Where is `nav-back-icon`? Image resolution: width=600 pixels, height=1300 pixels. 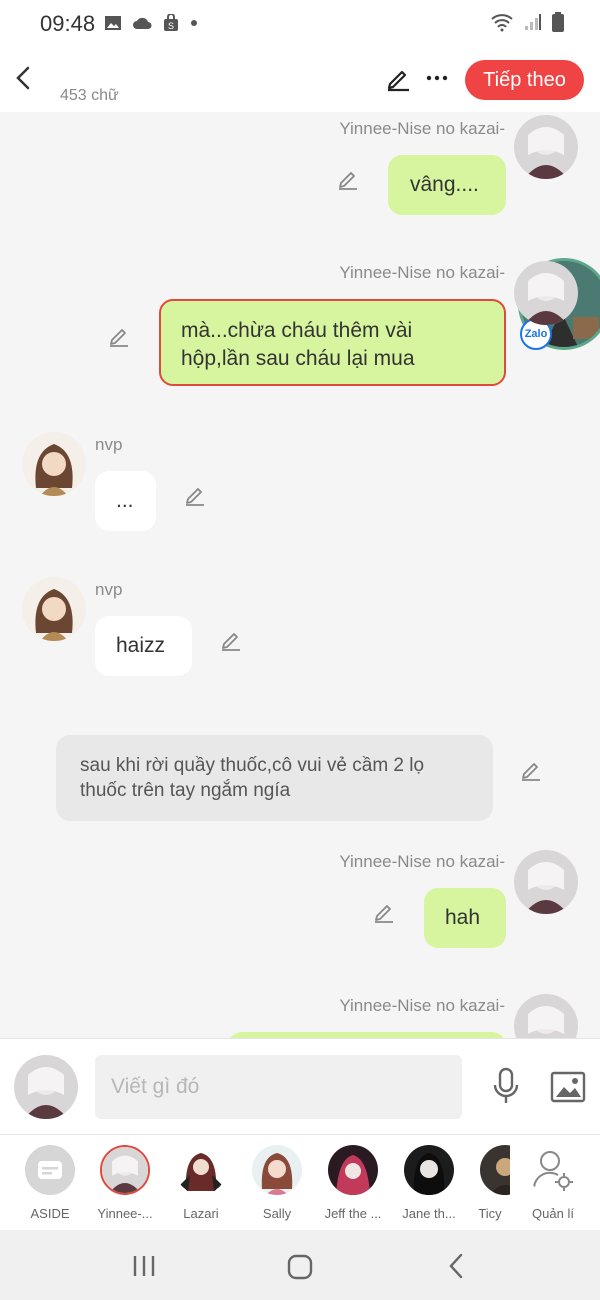 nav-back-icon is located at coordinates (456, 1266).